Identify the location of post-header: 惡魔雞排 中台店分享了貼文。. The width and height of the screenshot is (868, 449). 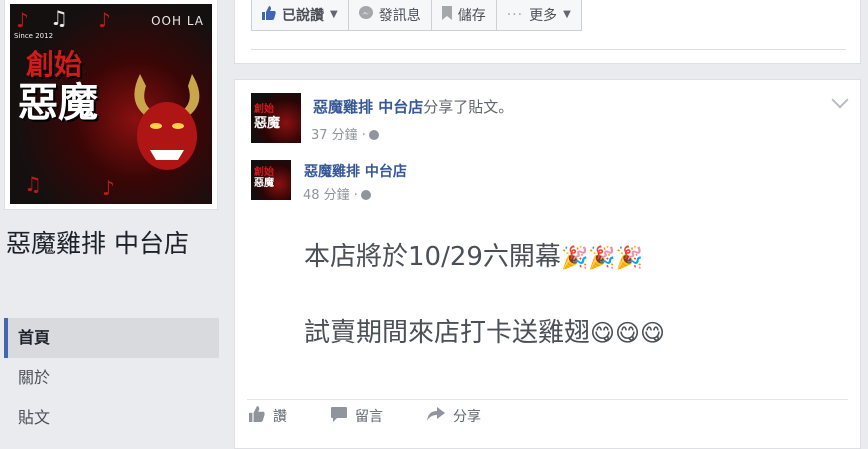
(413, 106).